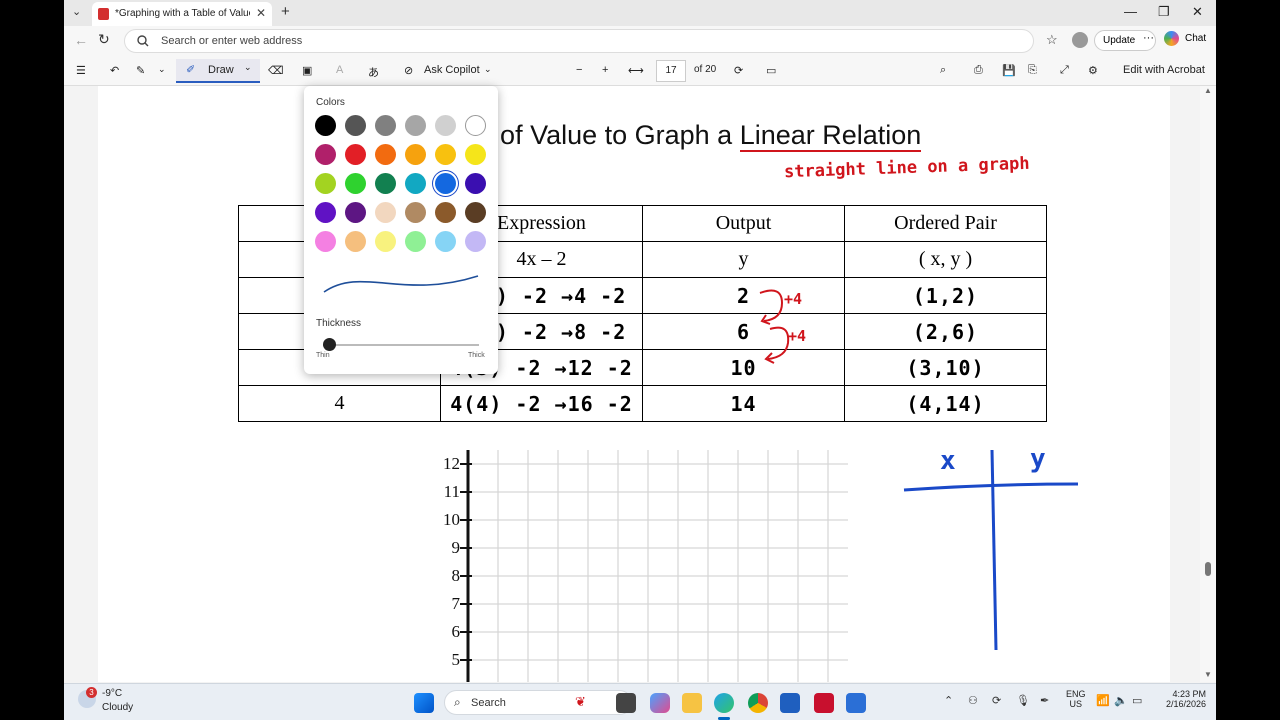 Image resolution: width=1280 pixels, height=720 pixels. What do you see at coordinates (329, 344) in the screenshot?
I see `thickness-slider-thumb` at bounding box center [329, 344].